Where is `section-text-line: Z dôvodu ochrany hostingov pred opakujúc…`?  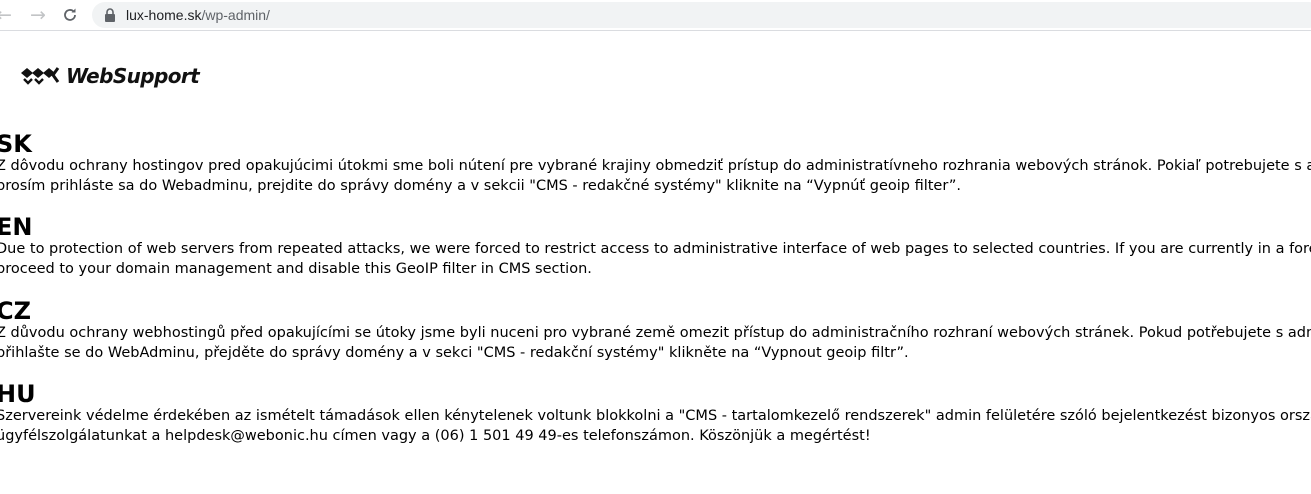 section-text-line: Z dôvodu ochrany hostingov pred opakujúc… is located at coordinates (655, 166).